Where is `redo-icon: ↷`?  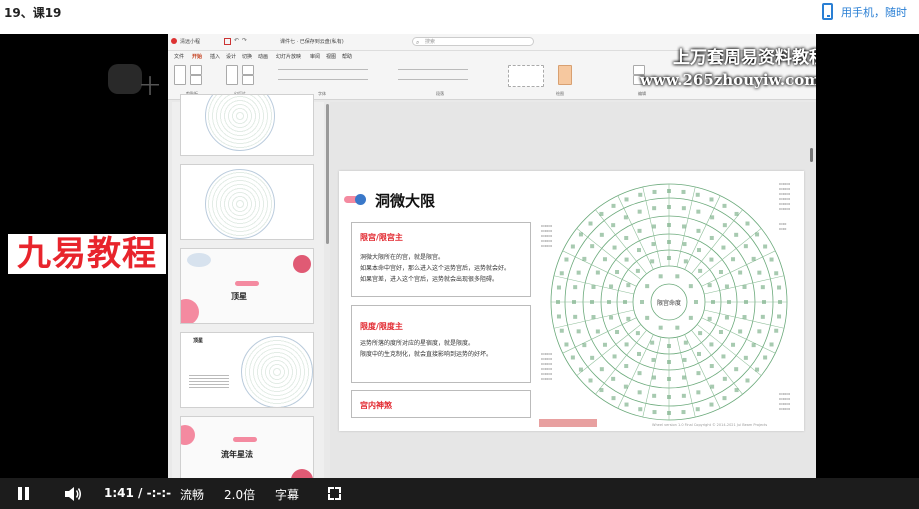 redo-icon: ↷ is located at coordinates (244, 40).